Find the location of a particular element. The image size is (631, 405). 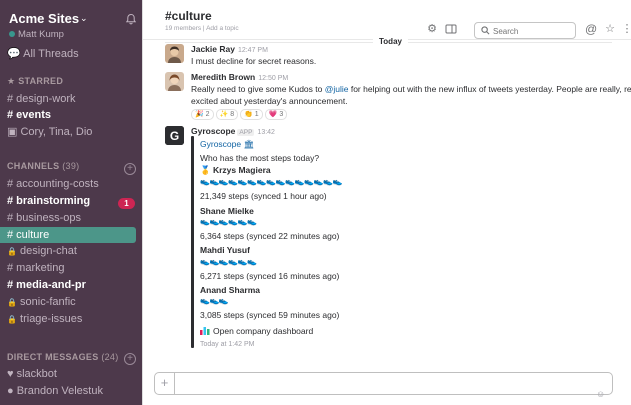

app-tag: APP is located at coordinates (246, 132).